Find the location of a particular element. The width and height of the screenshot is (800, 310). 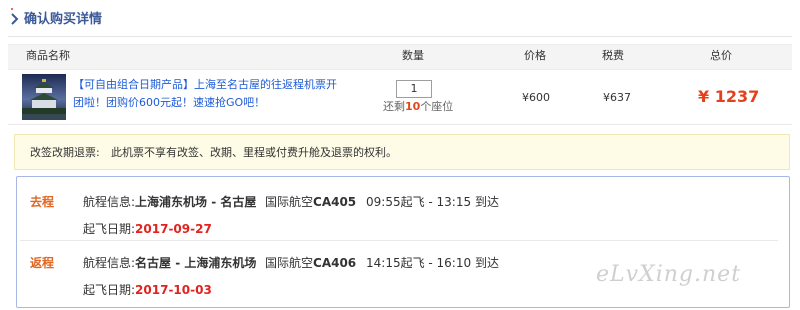

route-info-outbound: 航程信息:上海浦东机场 - 名古屋 is located at coordinates (169, 201).